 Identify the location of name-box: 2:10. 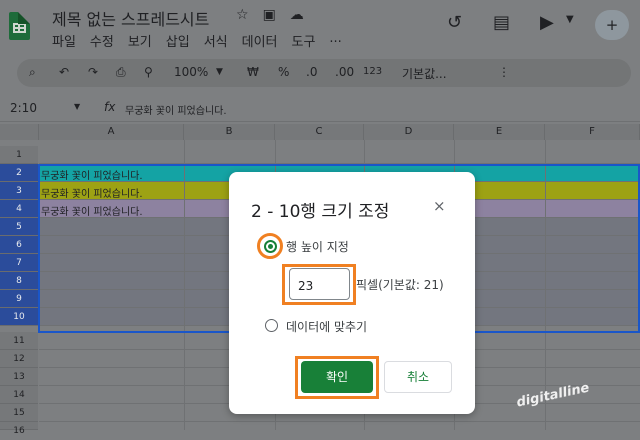
(23, 108).